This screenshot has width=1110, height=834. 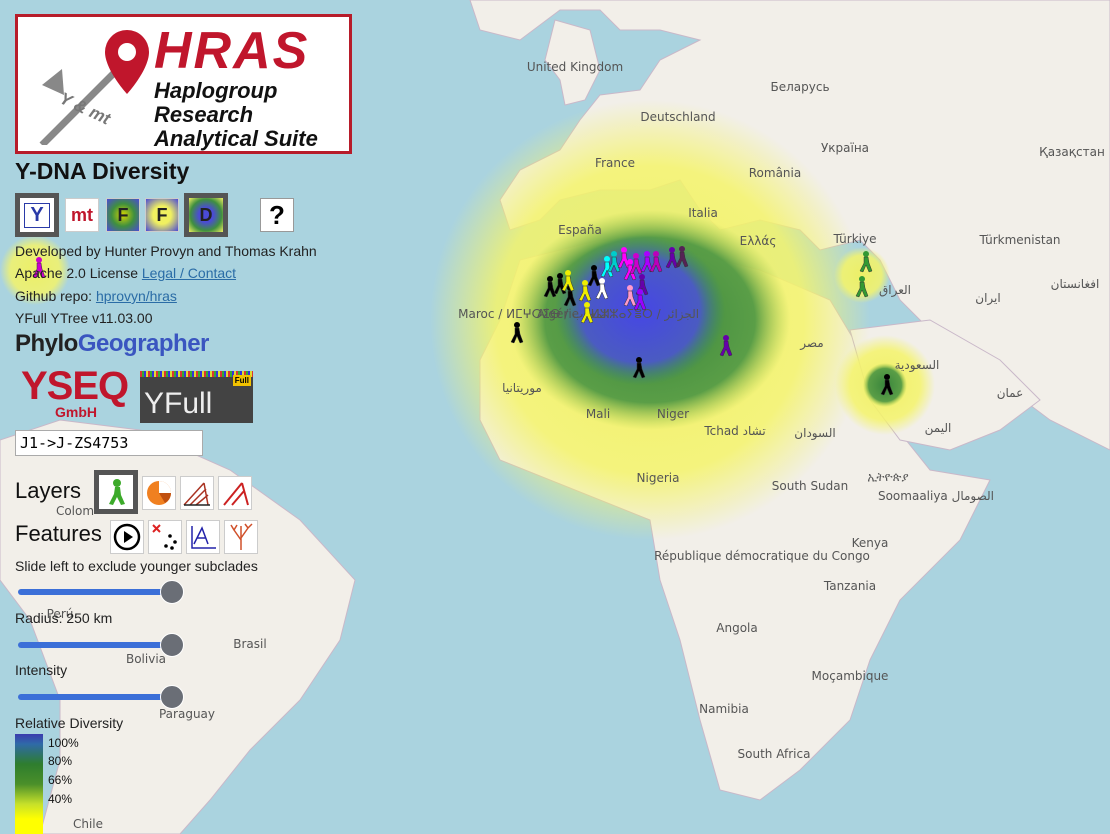 I want to click on map-label: España, so click(x=580, y=230).